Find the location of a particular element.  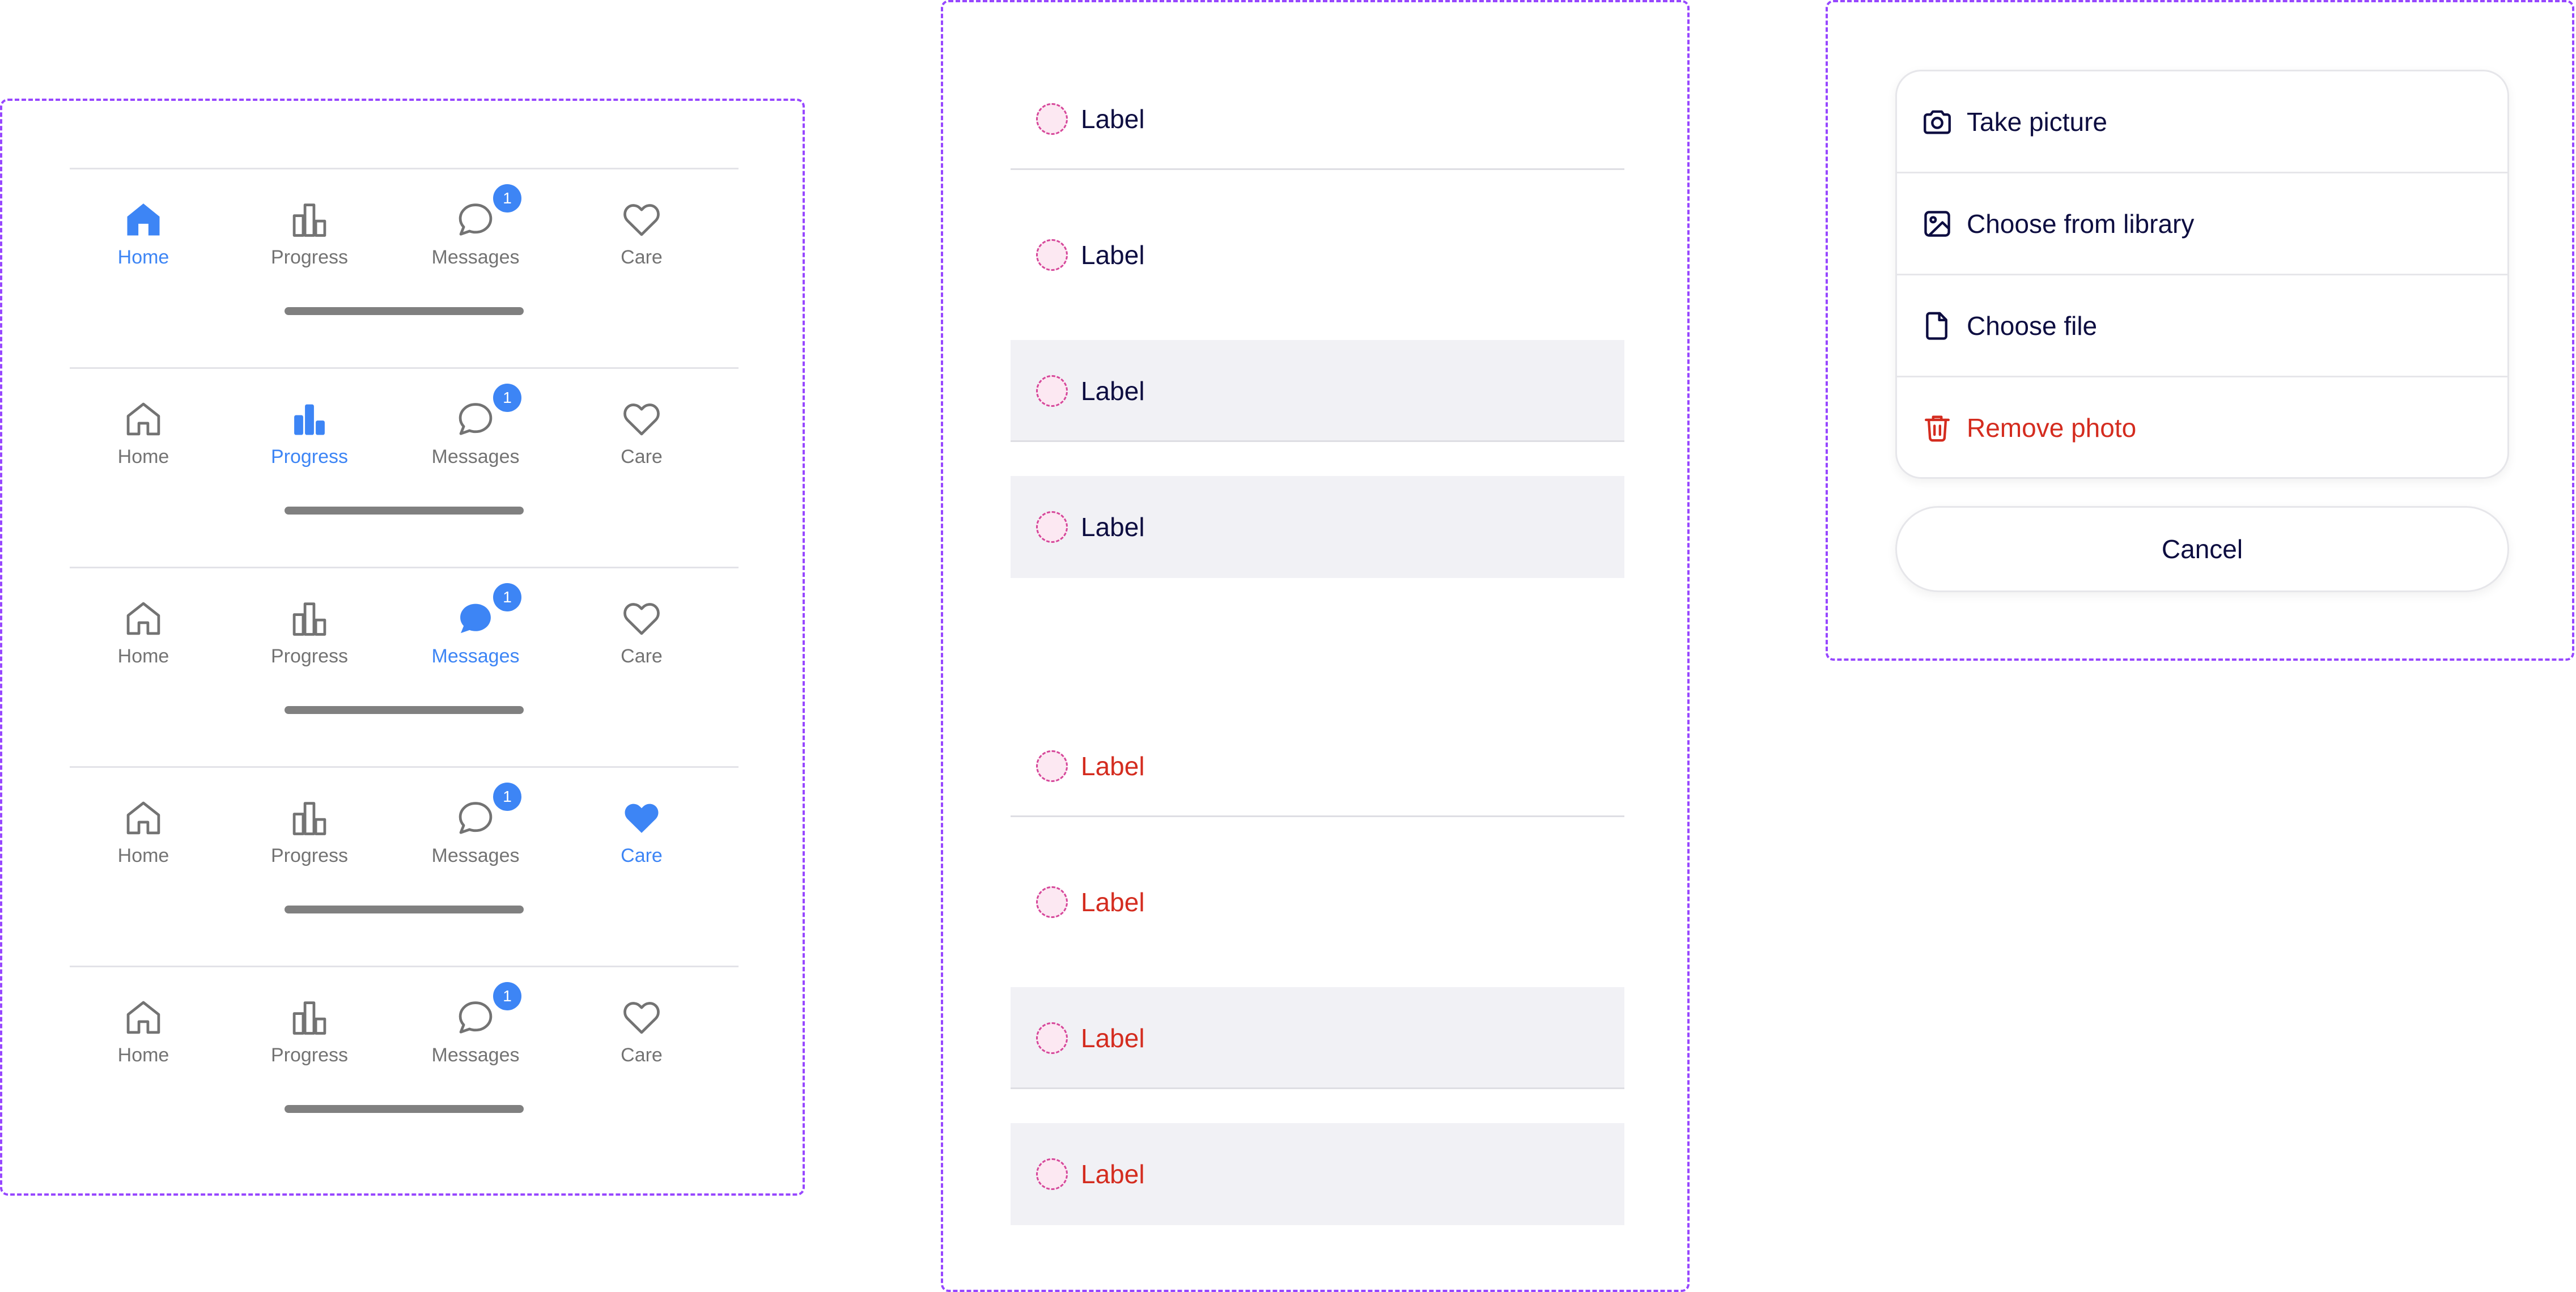

option-label: Choose file is located at coordinates (2032, 326).